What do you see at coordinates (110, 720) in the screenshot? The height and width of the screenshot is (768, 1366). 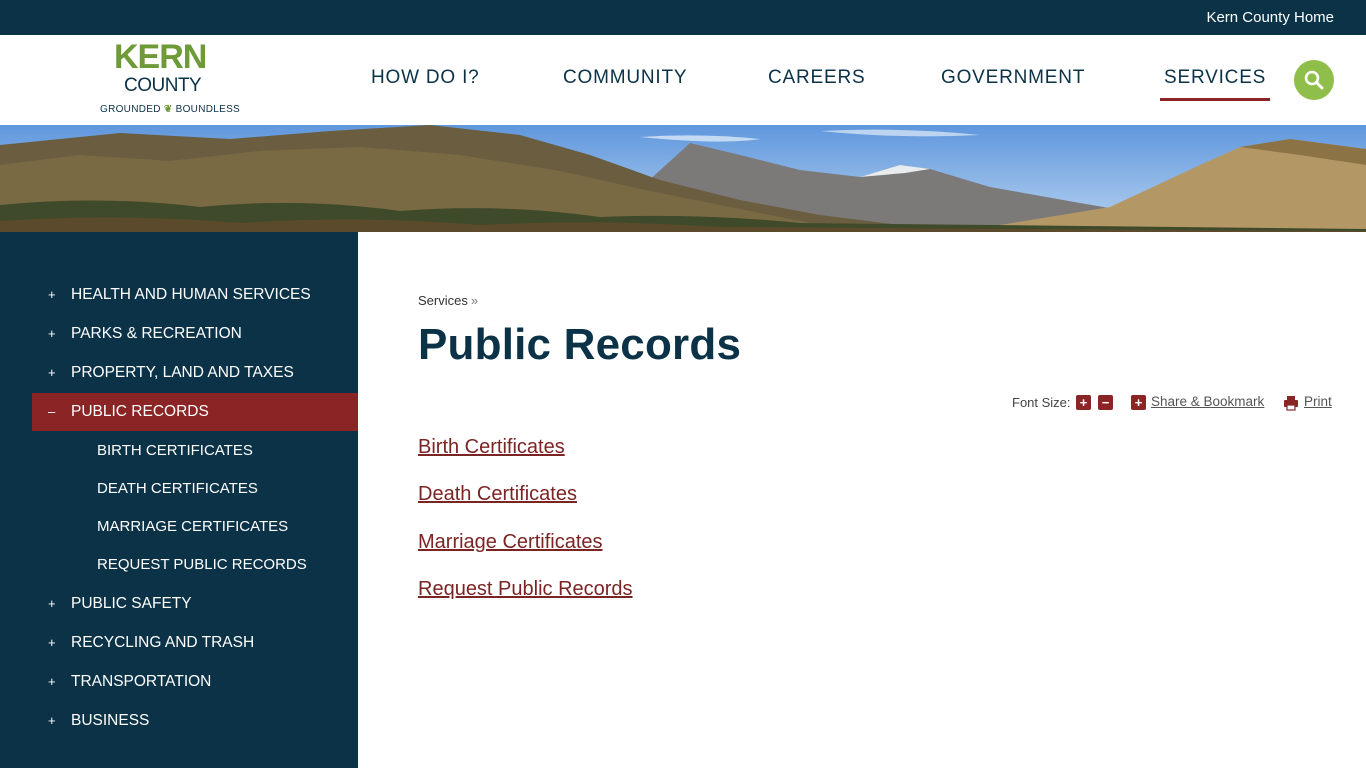 I see `sidebar-item-label: BUSINESS` at bounding box center [110, 720].